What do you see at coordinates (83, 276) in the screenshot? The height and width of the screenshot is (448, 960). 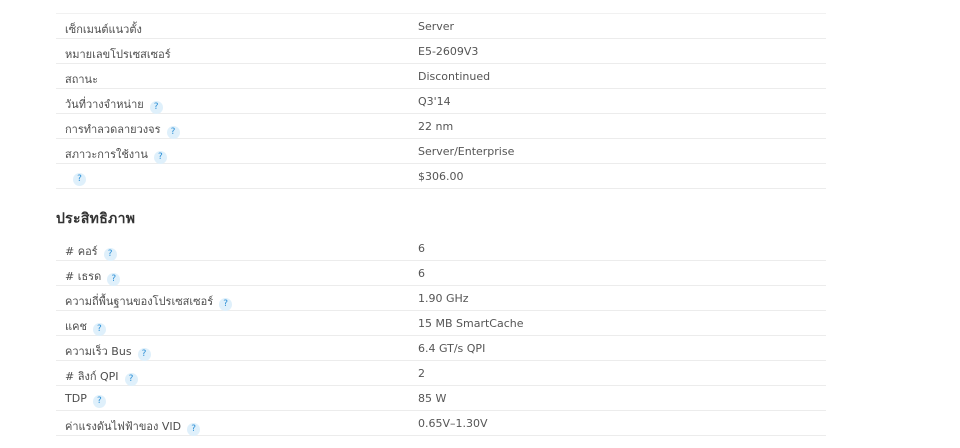 I see `spec-label: # เธรด` at bounding box center [83, 276].